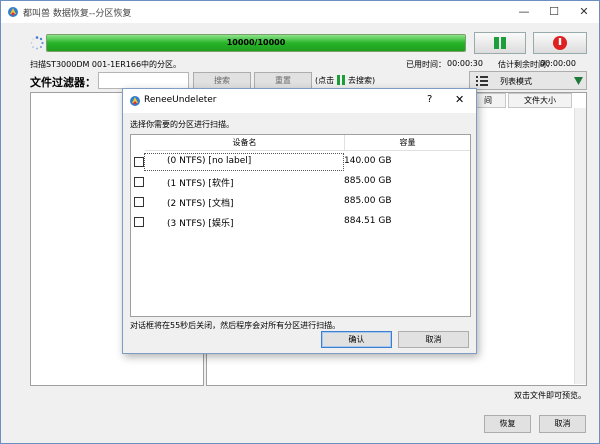  Describe the element at coordinates (200, 224) in the screenshot. I see `partition-name: (3 NTFS) [娱乐]` at that location.